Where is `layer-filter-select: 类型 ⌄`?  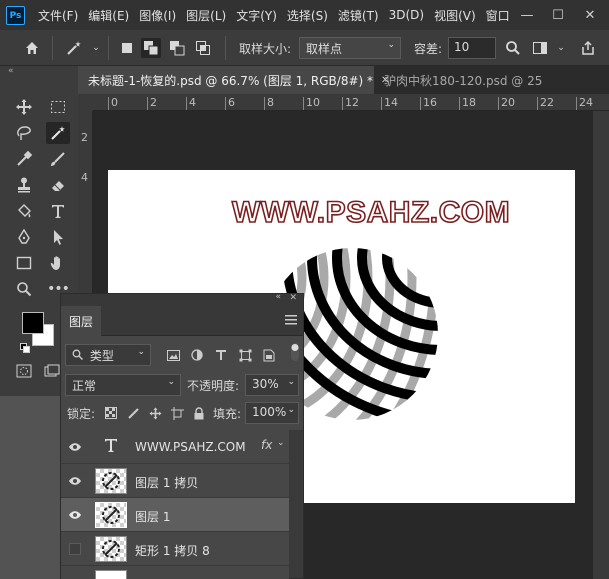
layer-filter-select: 类型 ⌄ is located at coordinates (108, 355).